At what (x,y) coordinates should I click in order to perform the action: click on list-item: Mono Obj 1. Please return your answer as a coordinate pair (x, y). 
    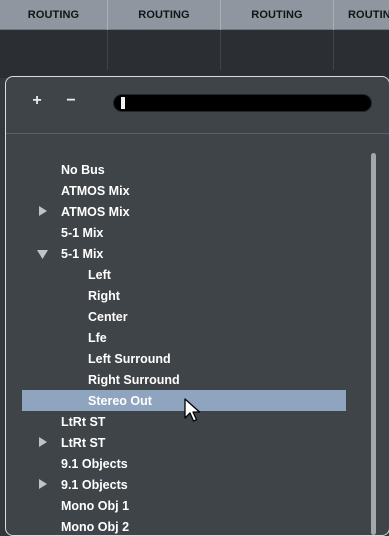
    Looking at the image, I should click on (176, 505).